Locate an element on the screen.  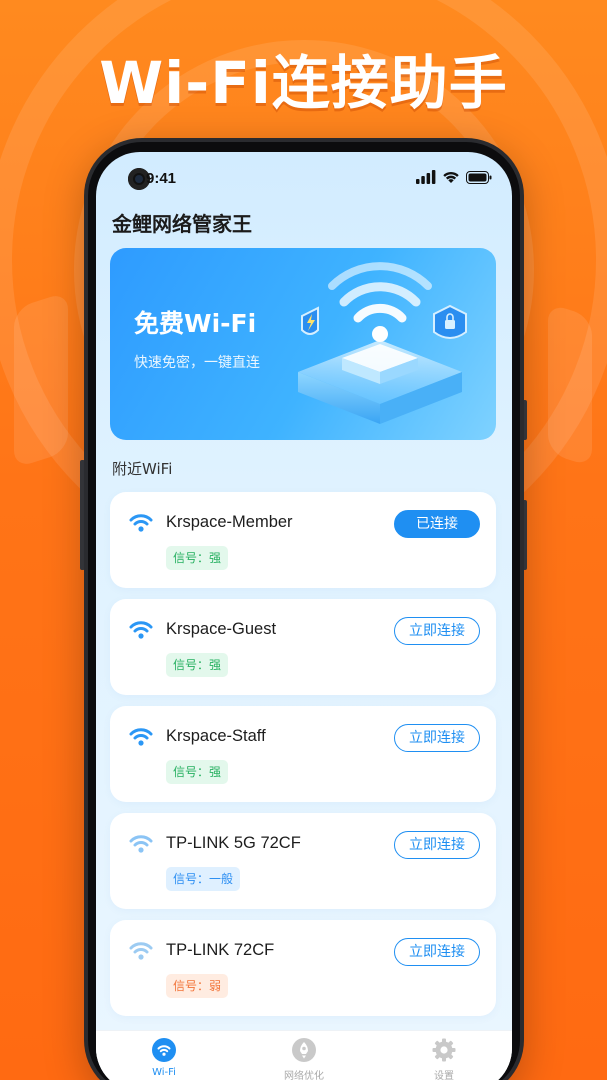
wifi-ssid: Krspace-Member is located at coordinates (229, 522).